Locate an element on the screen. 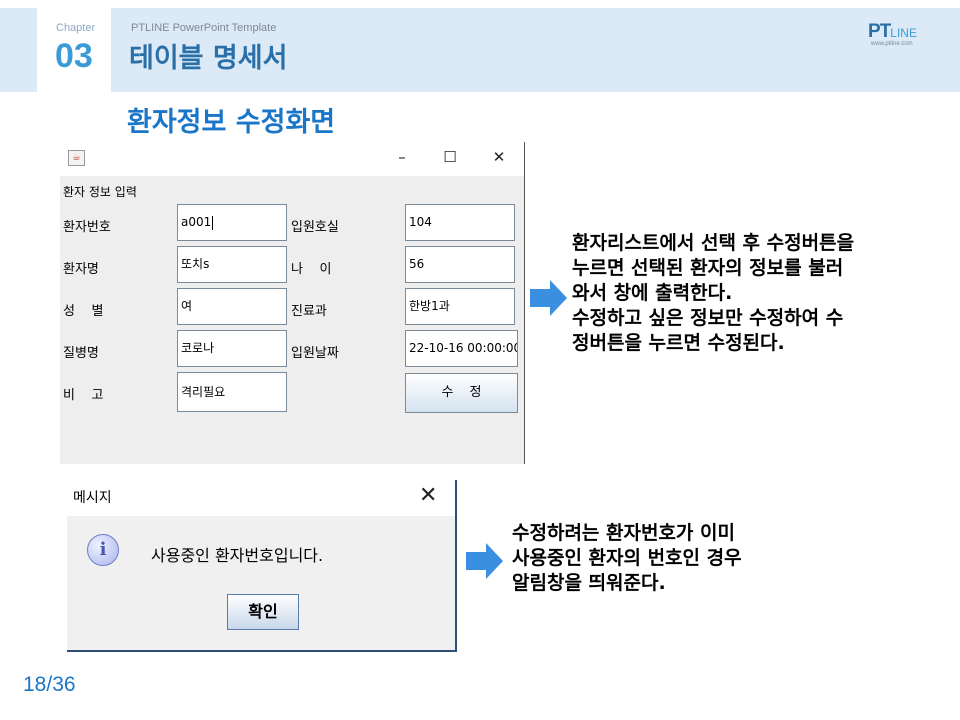  chapter-label: Chapter is located at coordinates (76, 28).